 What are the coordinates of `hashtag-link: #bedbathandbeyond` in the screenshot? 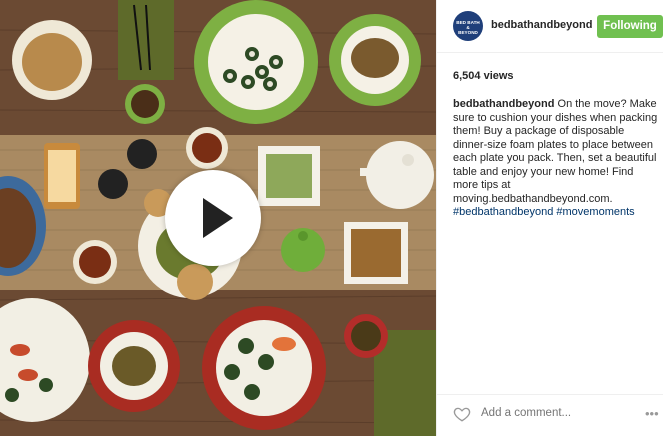 It's located at (503, 212).